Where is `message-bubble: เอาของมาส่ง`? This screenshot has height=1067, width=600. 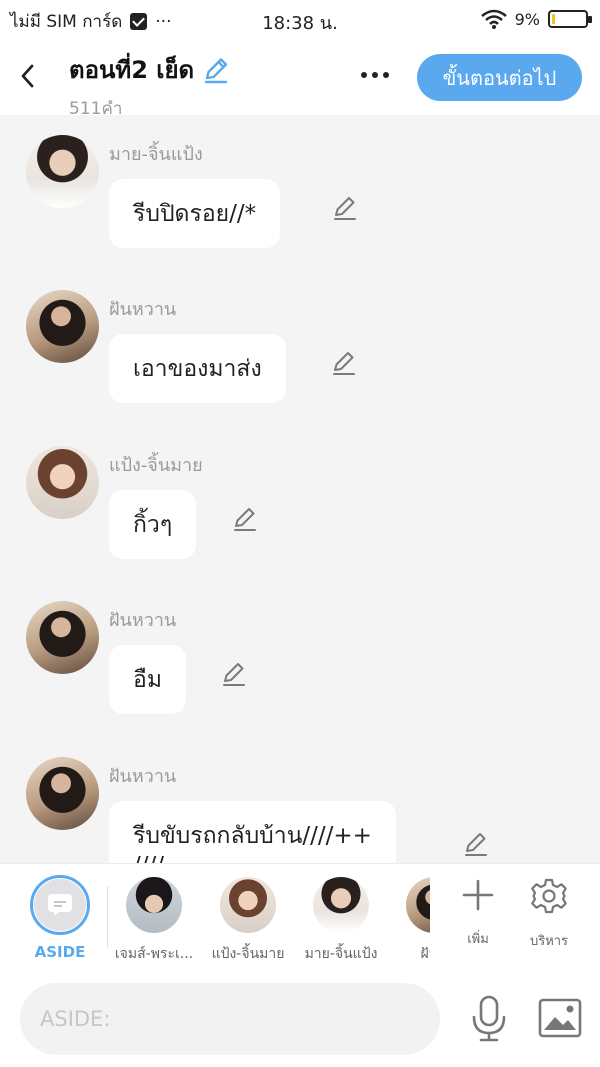 message-bubble: เอาของมาส่ง is located at coordinates (197, 368).